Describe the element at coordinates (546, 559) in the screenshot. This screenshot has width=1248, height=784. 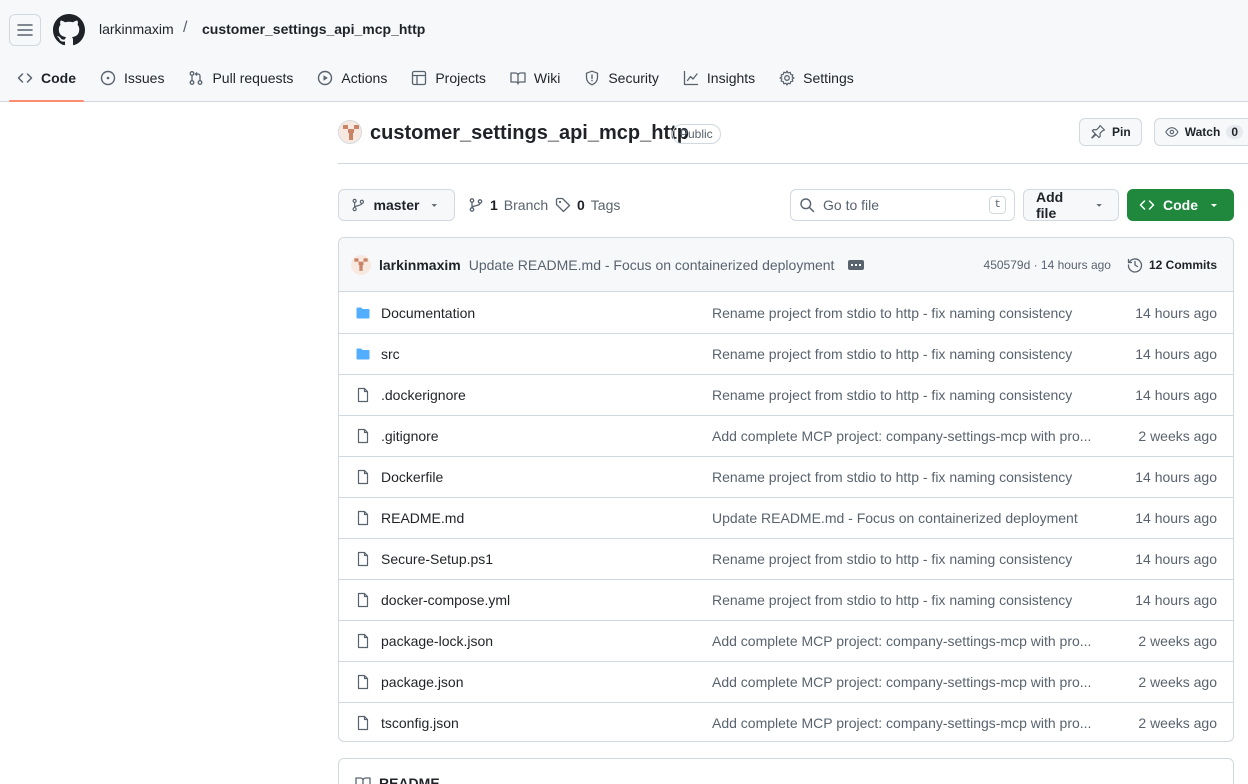
I see `file-name: Secure-Setup.ps1` at that location.